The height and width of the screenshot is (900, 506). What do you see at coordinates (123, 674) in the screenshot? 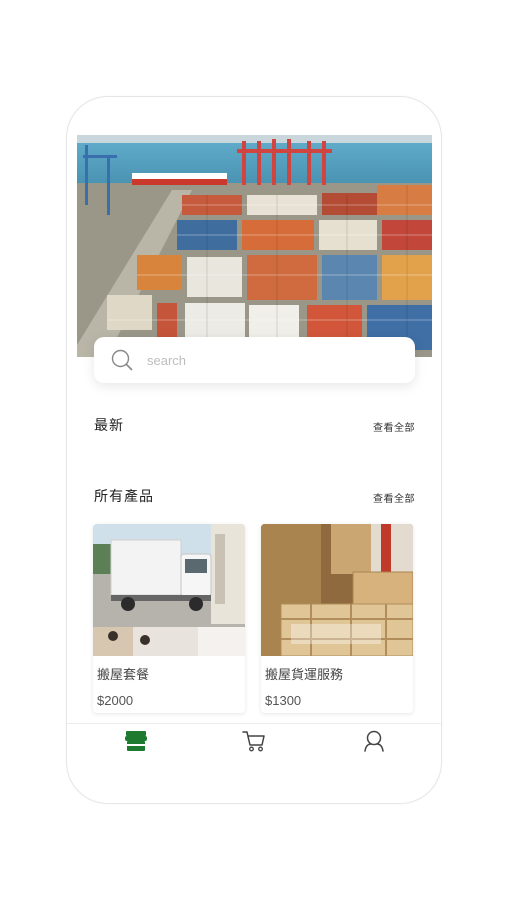
I see `product-name: 搬屋套餐` at bounding box center [123, 674].